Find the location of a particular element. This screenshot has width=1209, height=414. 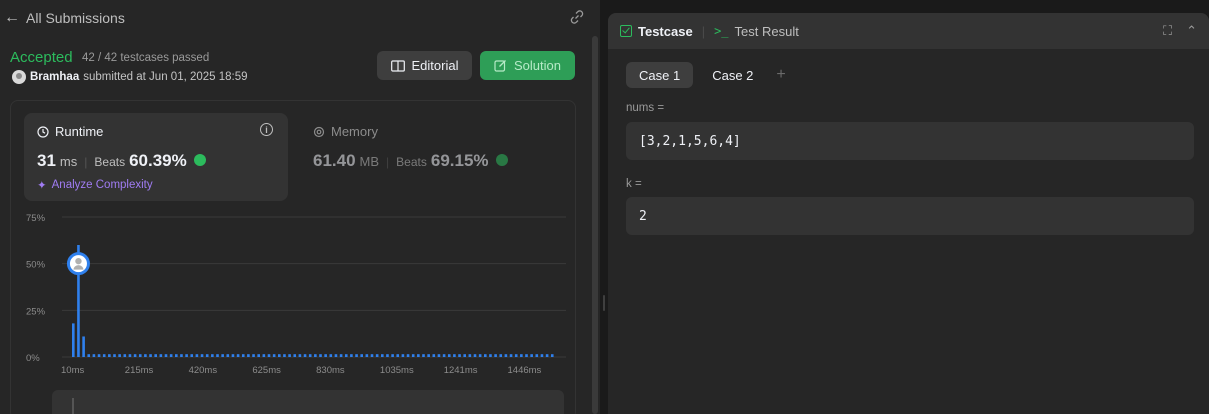

memory-value: 61.40 is located at coordinates (334, 160).